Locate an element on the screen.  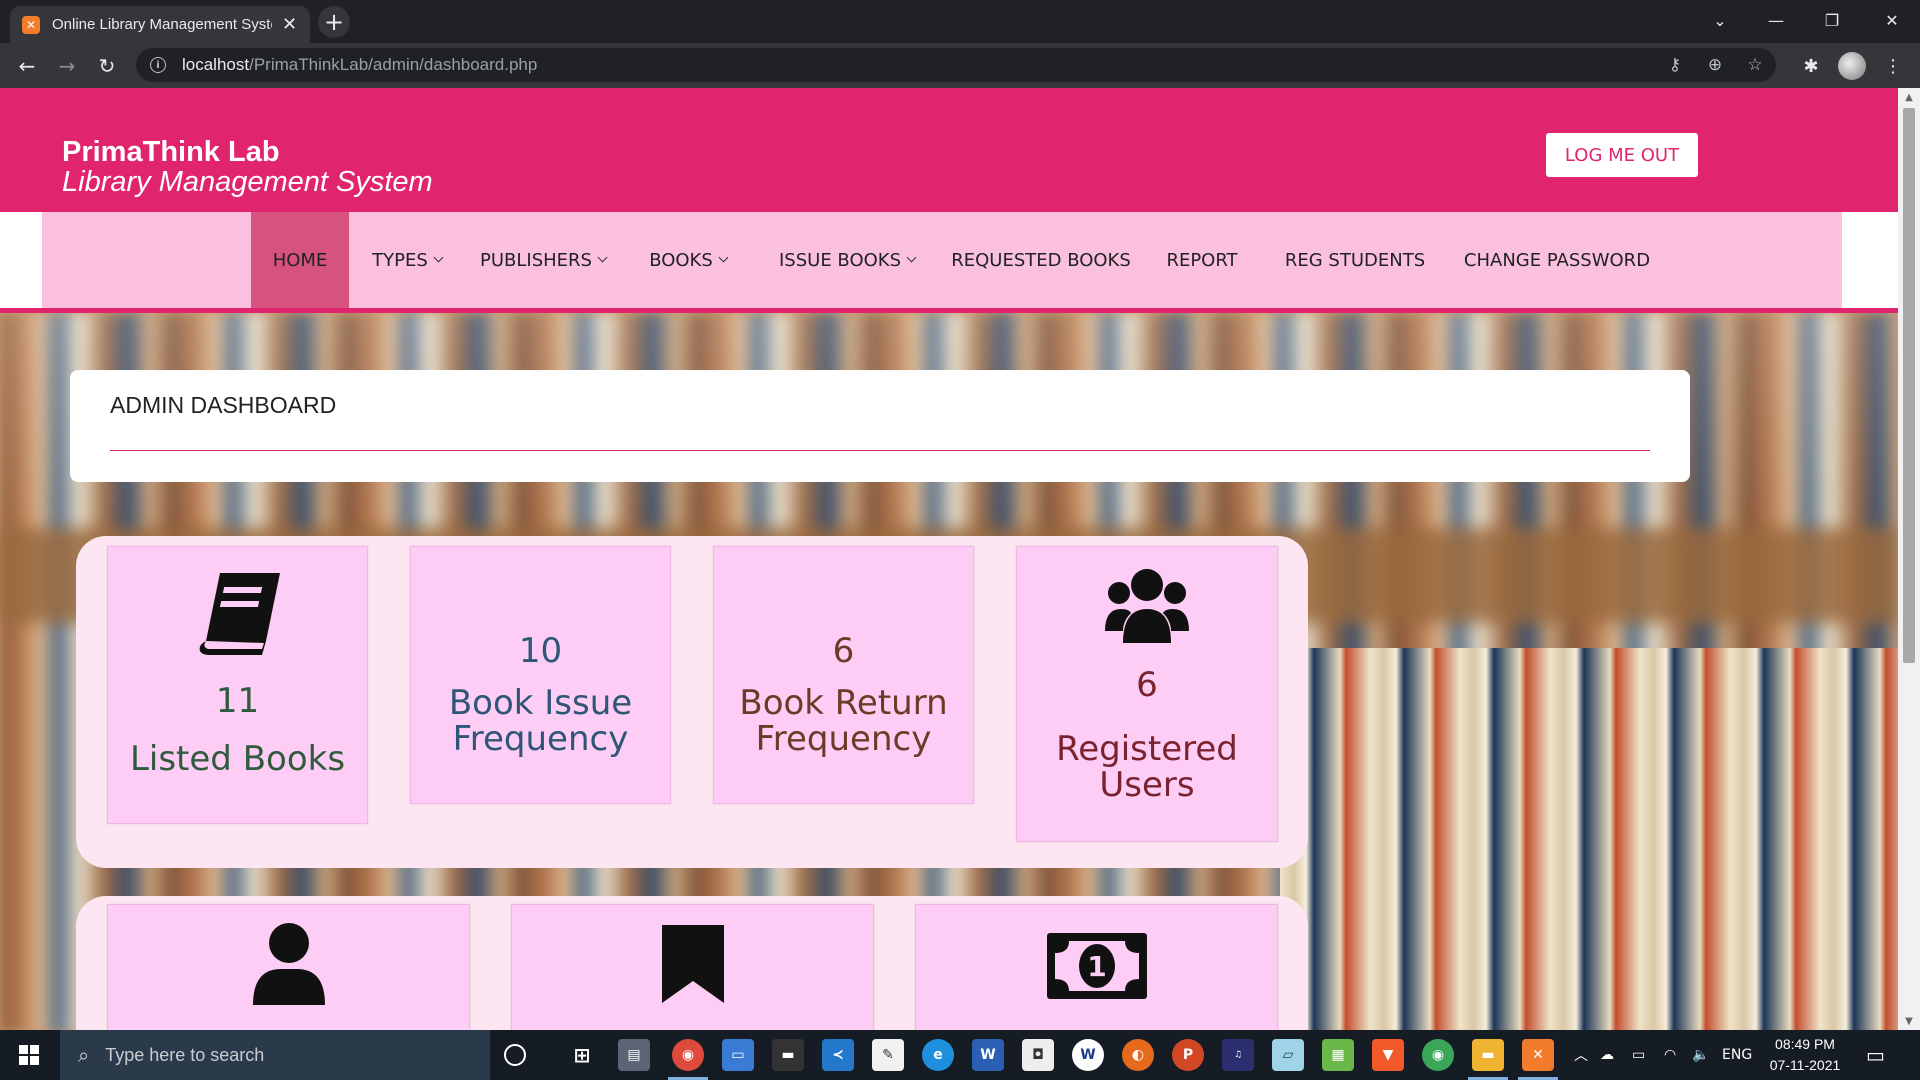
firefox-icon: ◐ is located at coordinates (1138, 1055).